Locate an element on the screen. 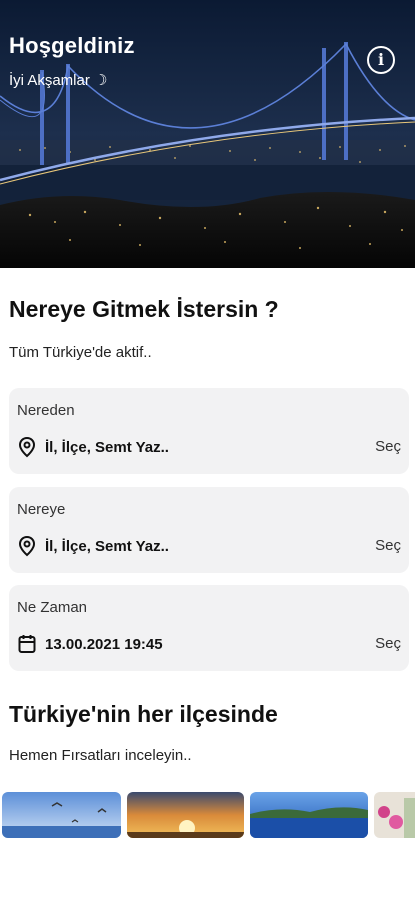 The height and width of the screenshot is (900, 415). to-field-card: Nereye İl, İlçe, Semt Yaz.. Seç is located at coordinates (209, 530).